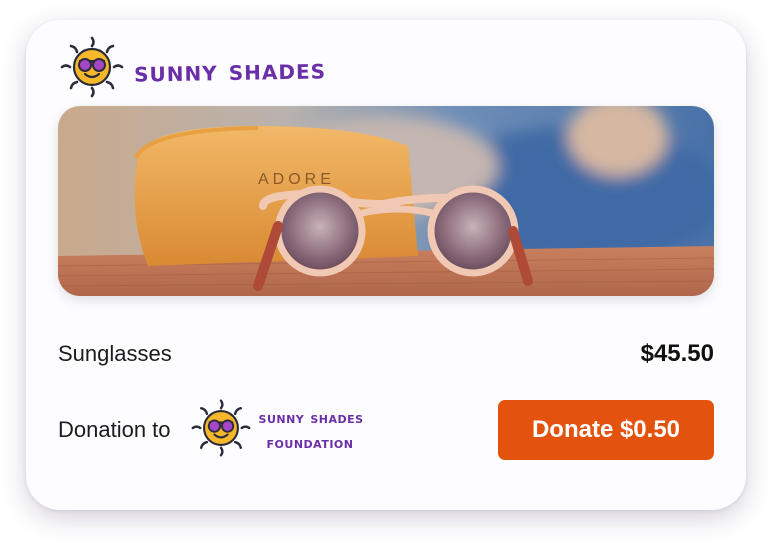  What do you see at coordinates (115, 353) in the screenshot?
I see `product-label: Sunglasses` at bounding box center [115, 353].